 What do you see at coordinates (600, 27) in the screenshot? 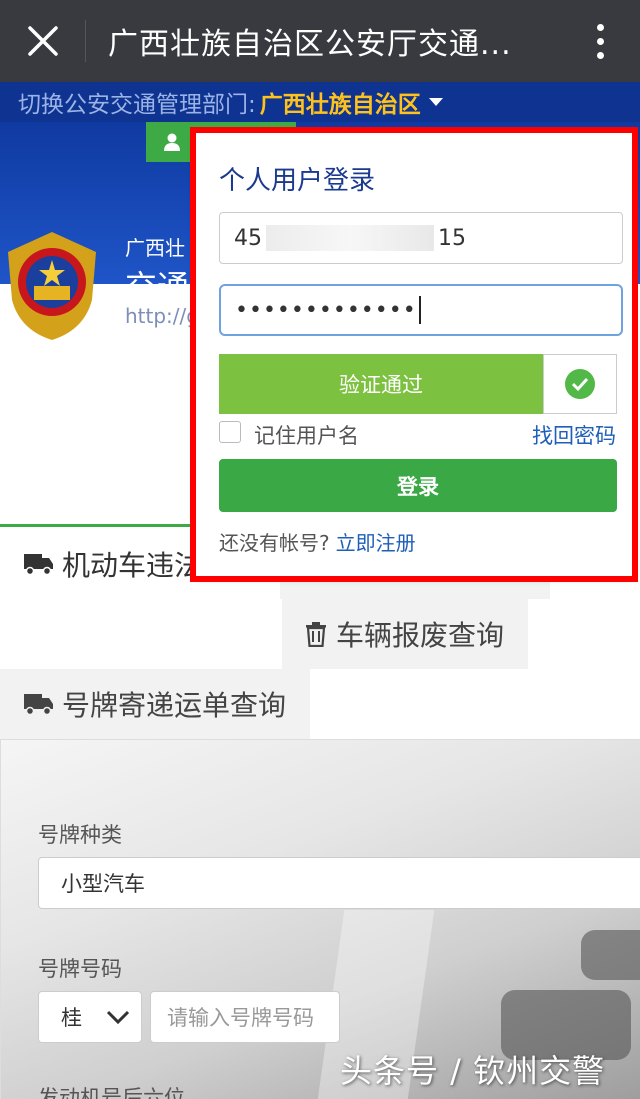
I see `more-vertical-icon` at bounding box center [600, 27].